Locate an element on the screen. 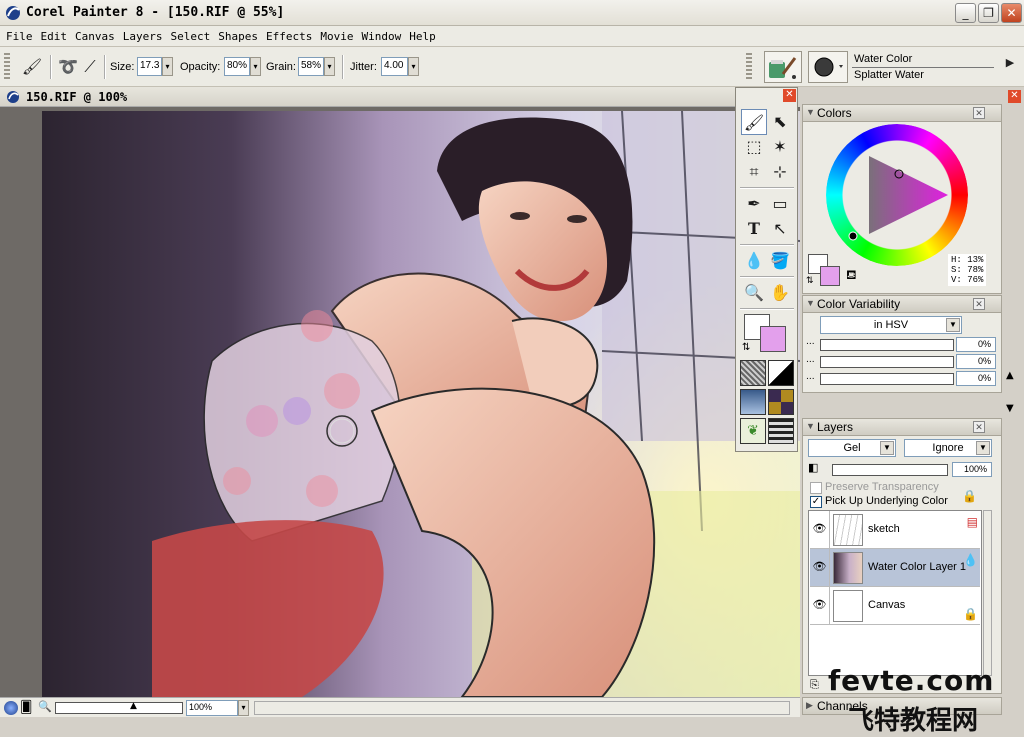  horizontal-scrollbar is located at coordinates (522, 708).